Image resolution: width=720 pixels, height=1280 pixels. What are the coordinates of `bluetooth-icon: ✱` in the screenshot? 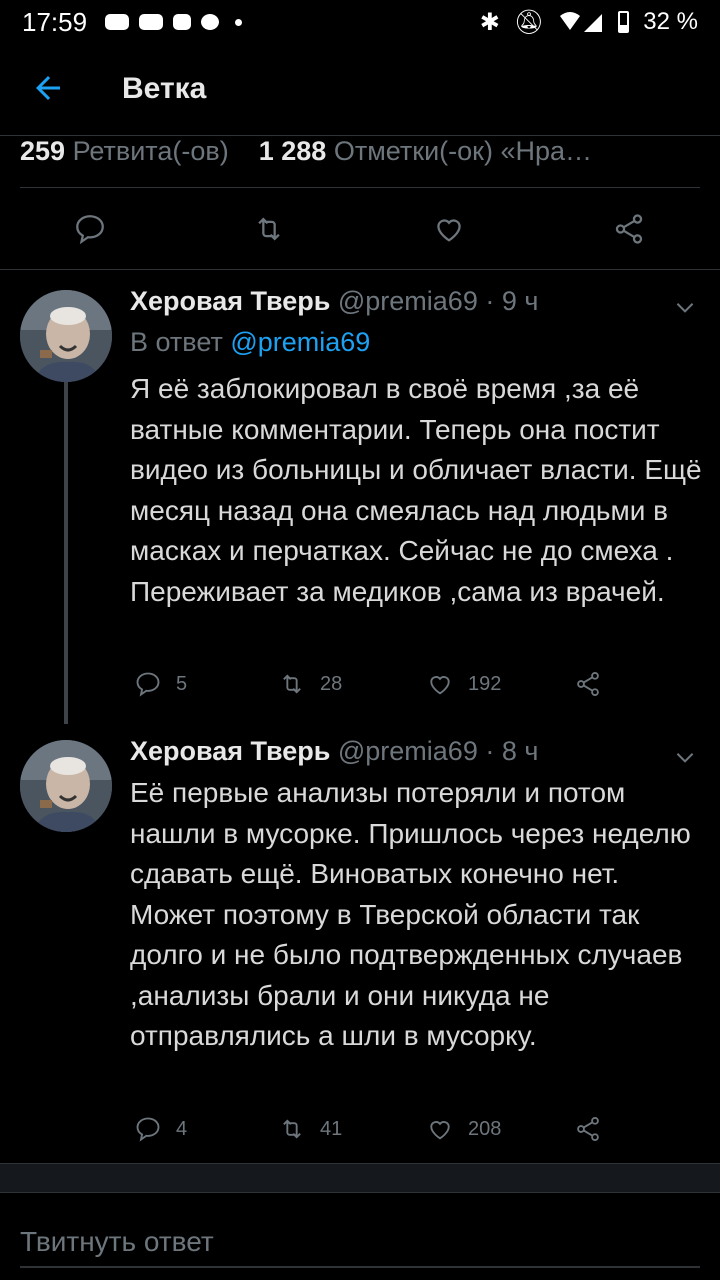 It's located at (489, 22).